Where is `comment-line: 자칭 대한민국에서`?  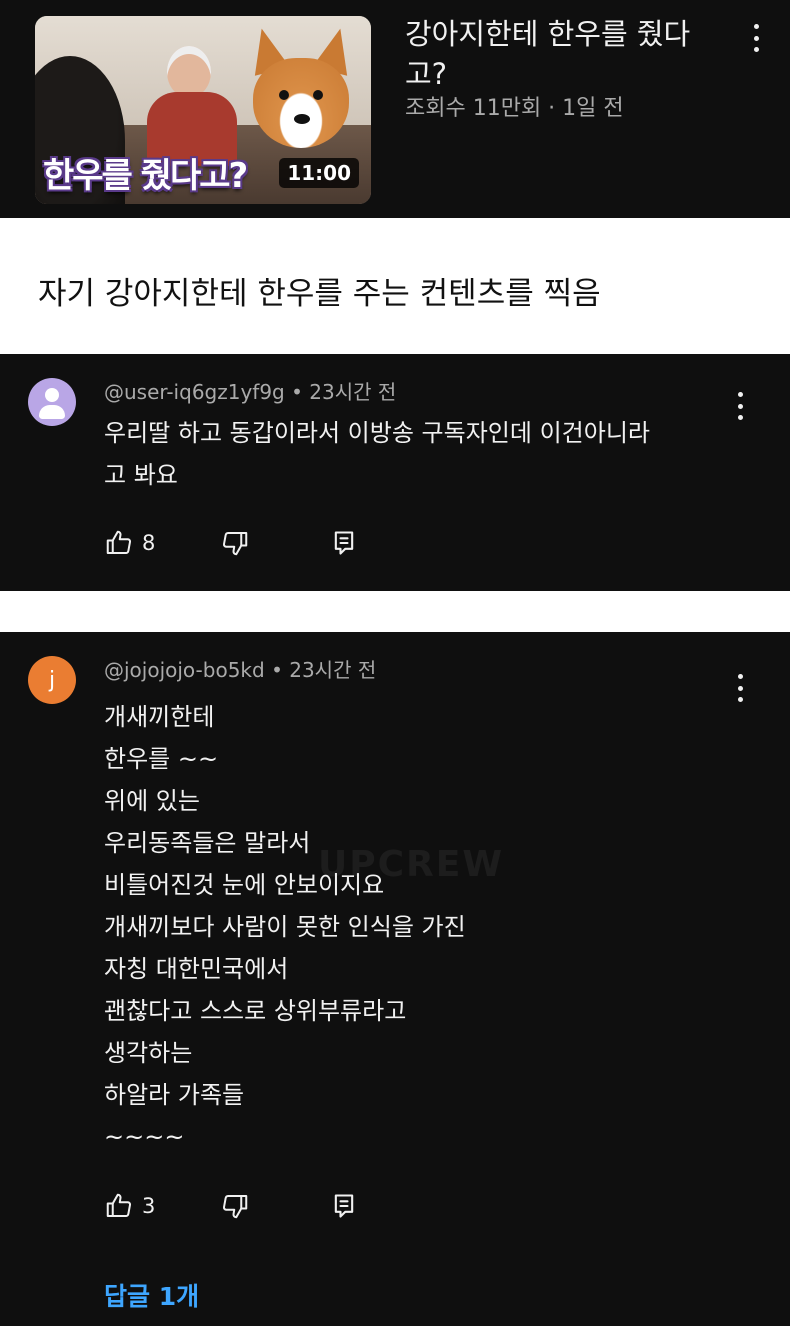
comment-line: 자칭 대한민국에서 is located at coordinates (196, 969).